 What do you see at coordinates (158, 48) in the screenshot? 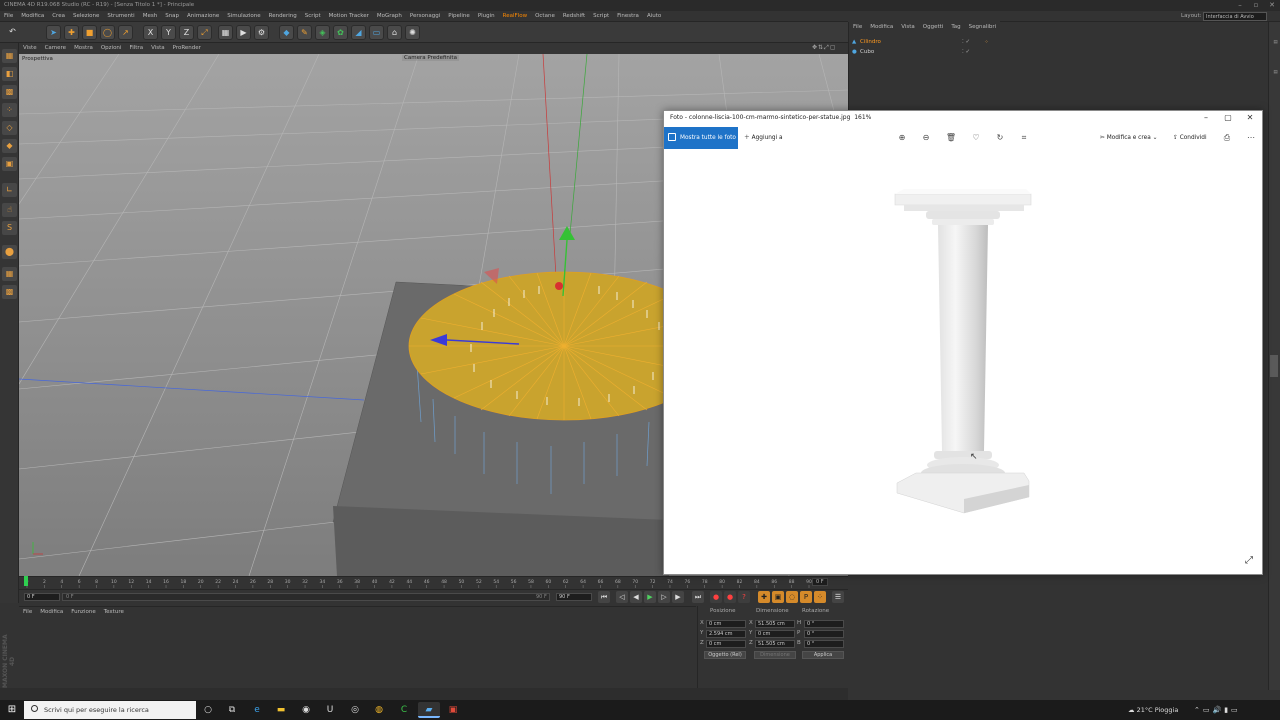
I see `viewport-menu-item: Vista` at bounding box center [158, 48].